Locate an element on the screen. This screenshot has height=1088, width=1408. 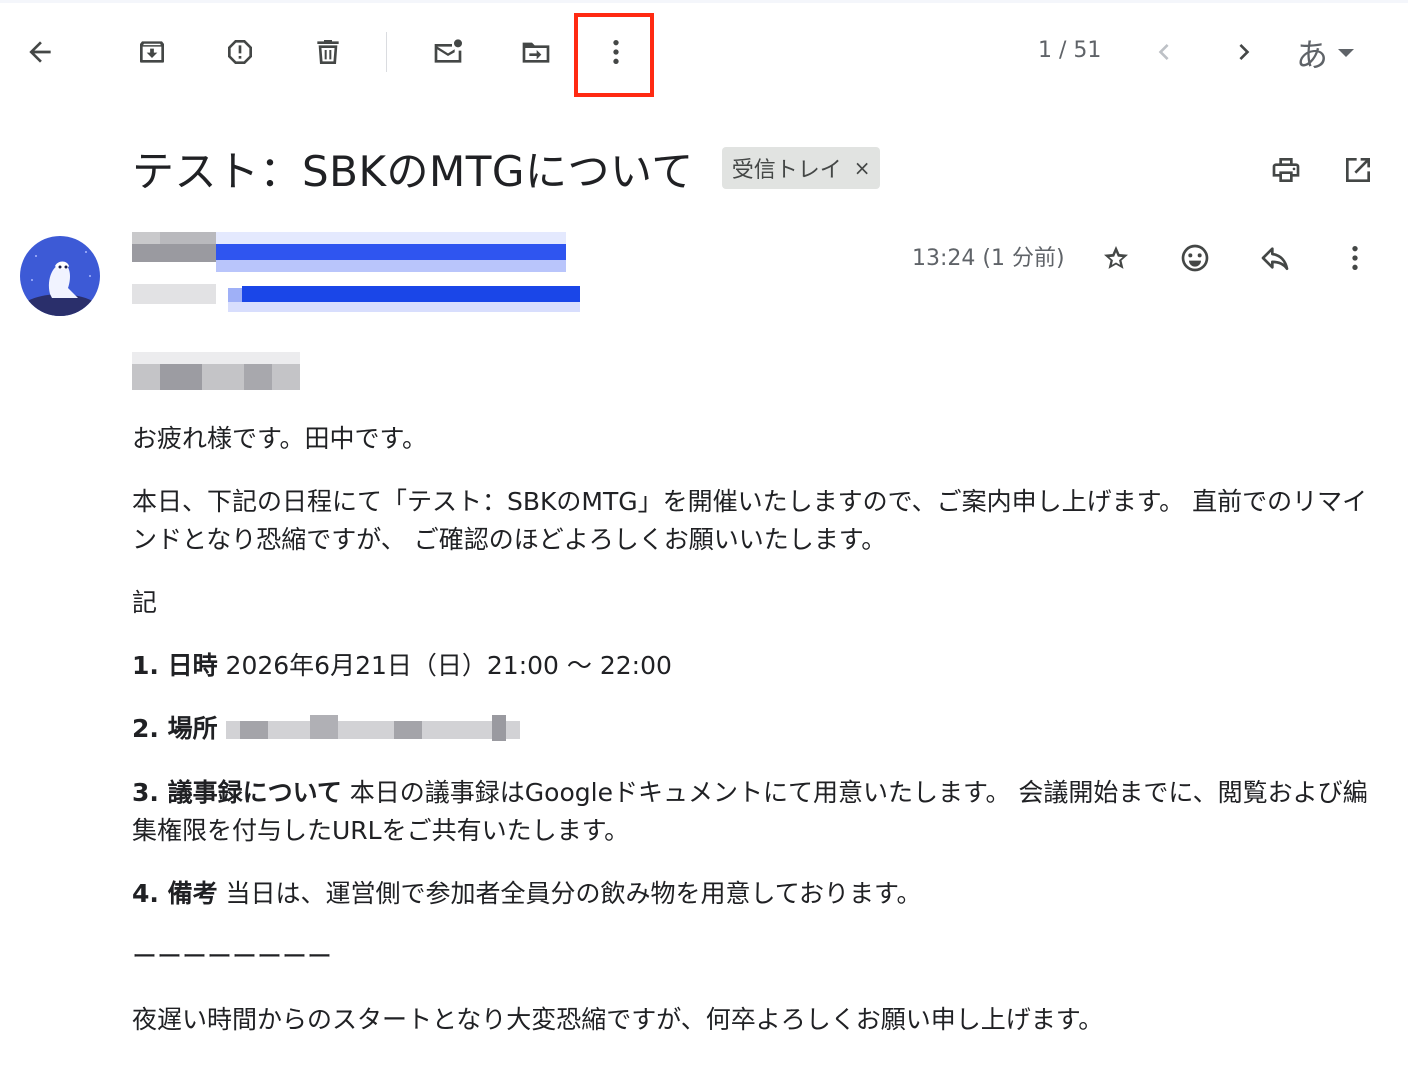
body-divider: ーーーーーーーー is located at coordinates (232, 956).